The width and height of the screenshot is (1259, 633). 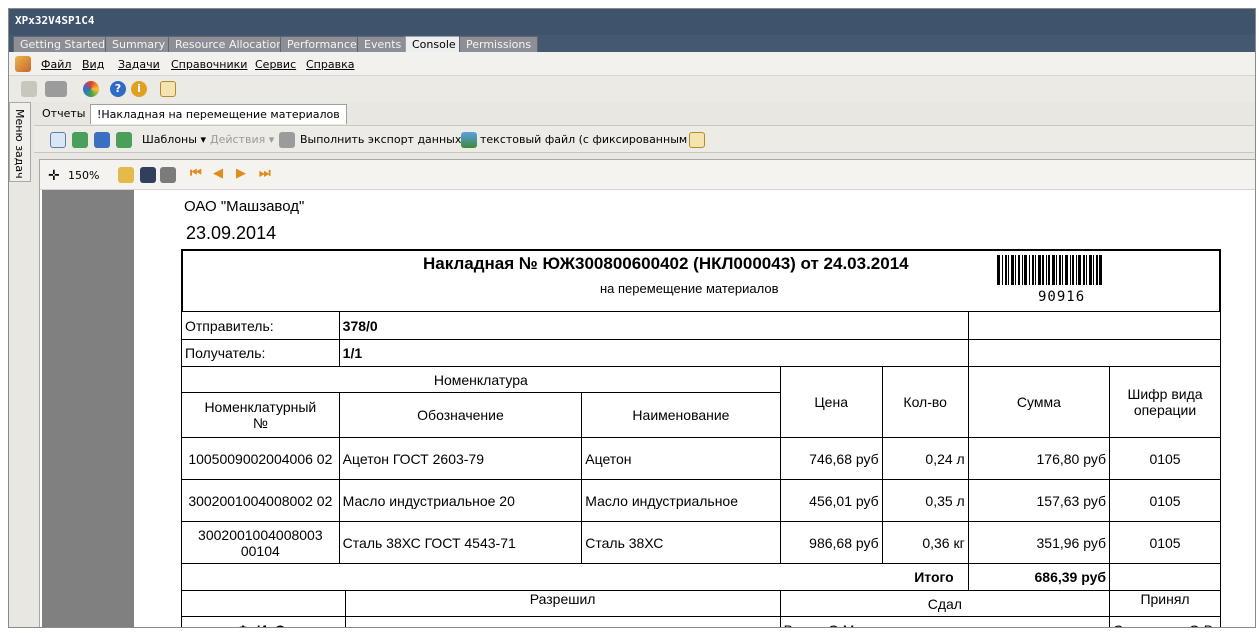 What do you see at coordinates (1049, 270) in the screenshot?
I see `barcode` at bounding box center [1049, 270].